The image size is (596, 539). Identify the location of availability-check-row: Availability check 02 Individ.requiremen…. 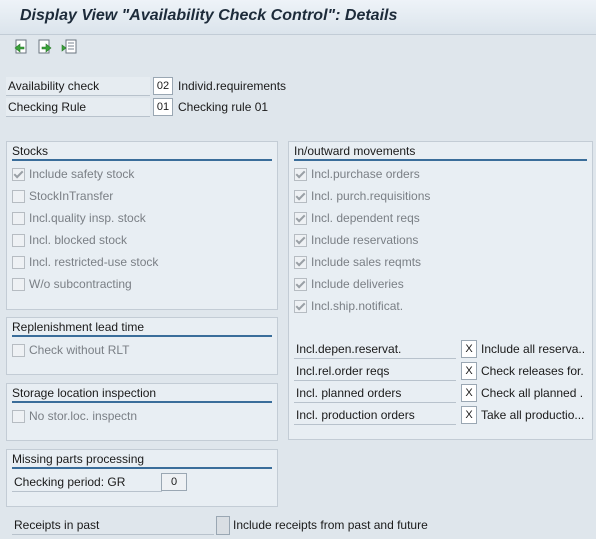
(160, 86).